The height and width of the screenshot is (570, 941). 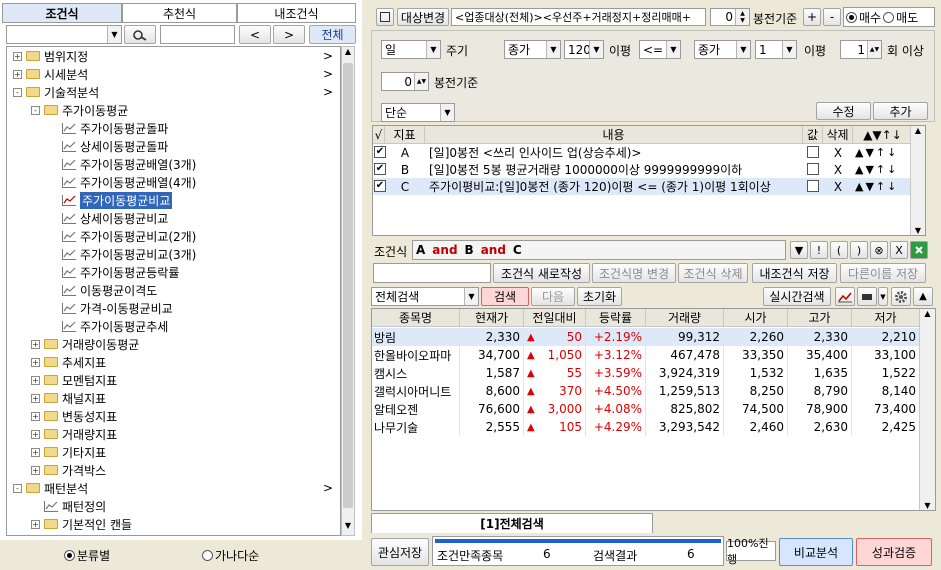 I want to click on formula-input: Aand Band C, so click(x=599, y=250).